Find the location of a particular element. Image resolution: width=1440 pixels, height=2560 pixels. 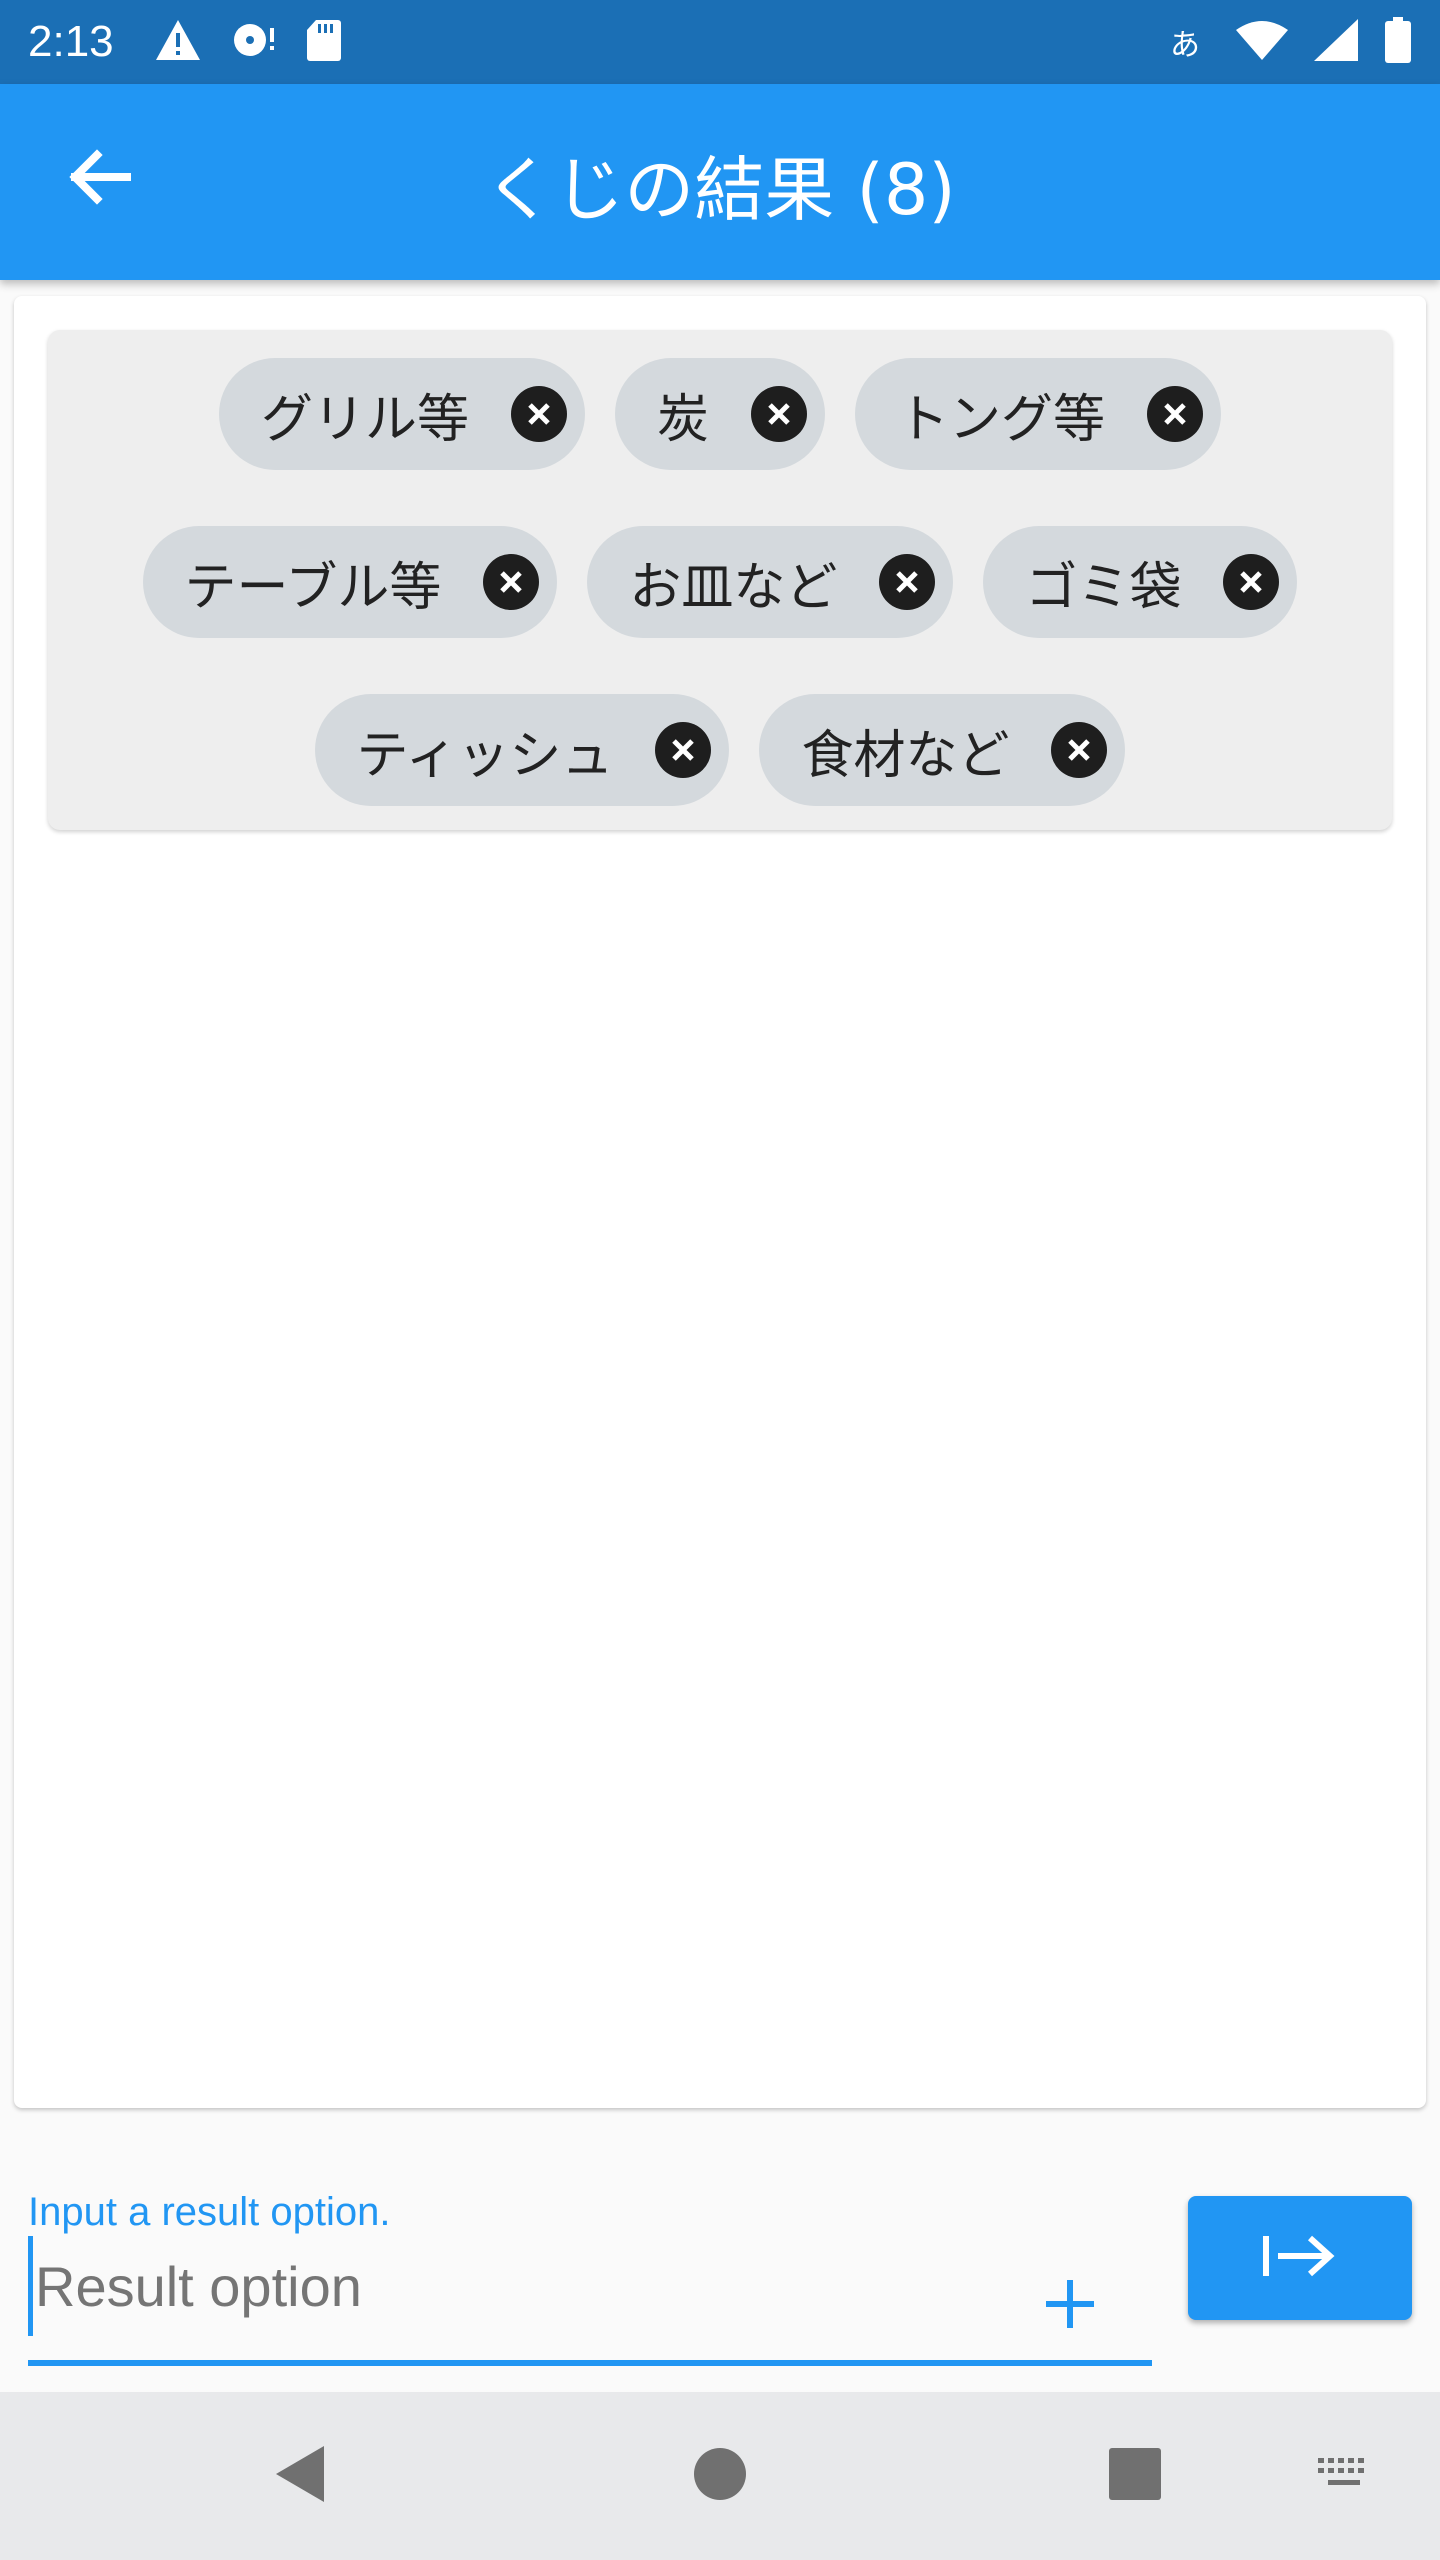

nav-keyboard-button is located at coordinates (1344, 2476).